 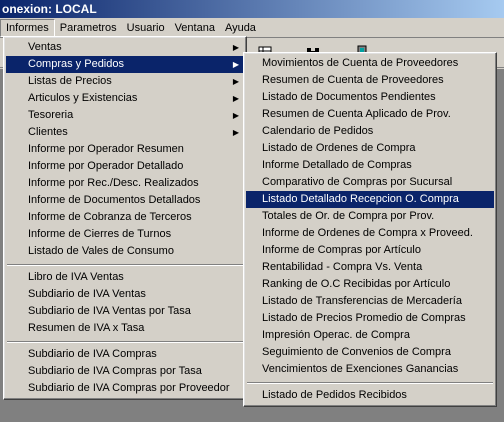 I want to click on menu-item-rentabilidad: Rentabilidad - Compra Vs. Venta, so click(x=370, y=267).